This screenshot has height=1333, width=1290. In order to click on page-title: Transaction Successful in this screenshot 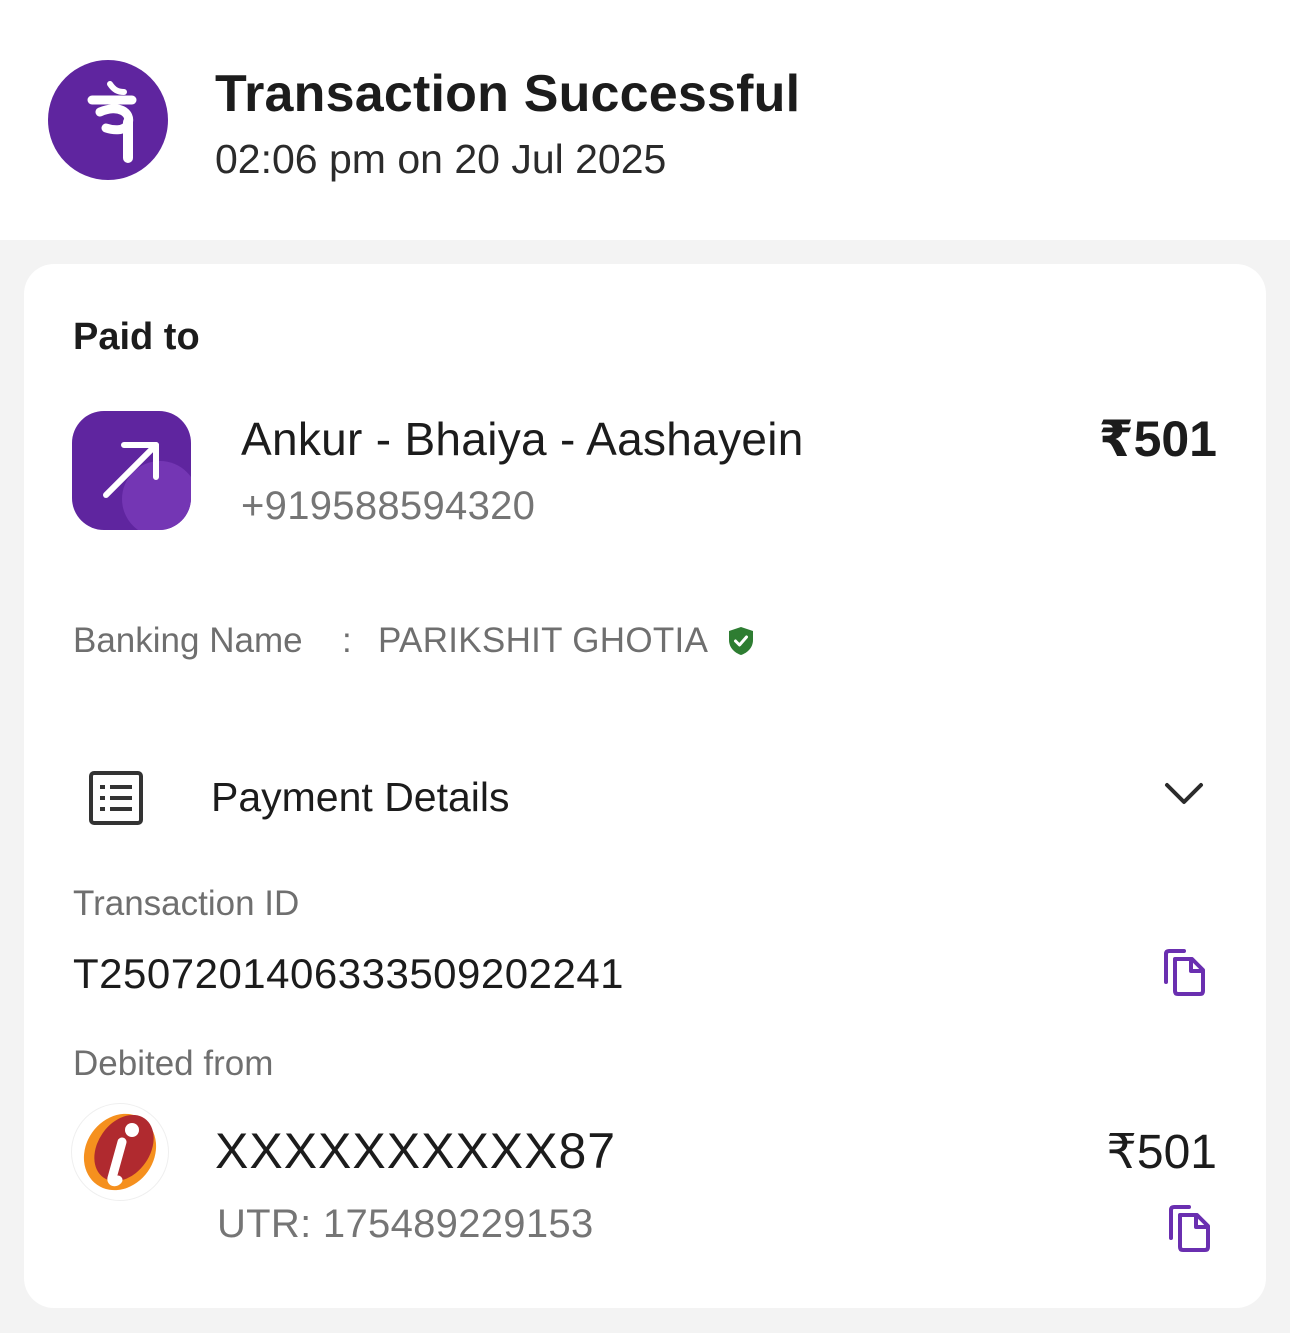, I will do `click(508, 94)`.